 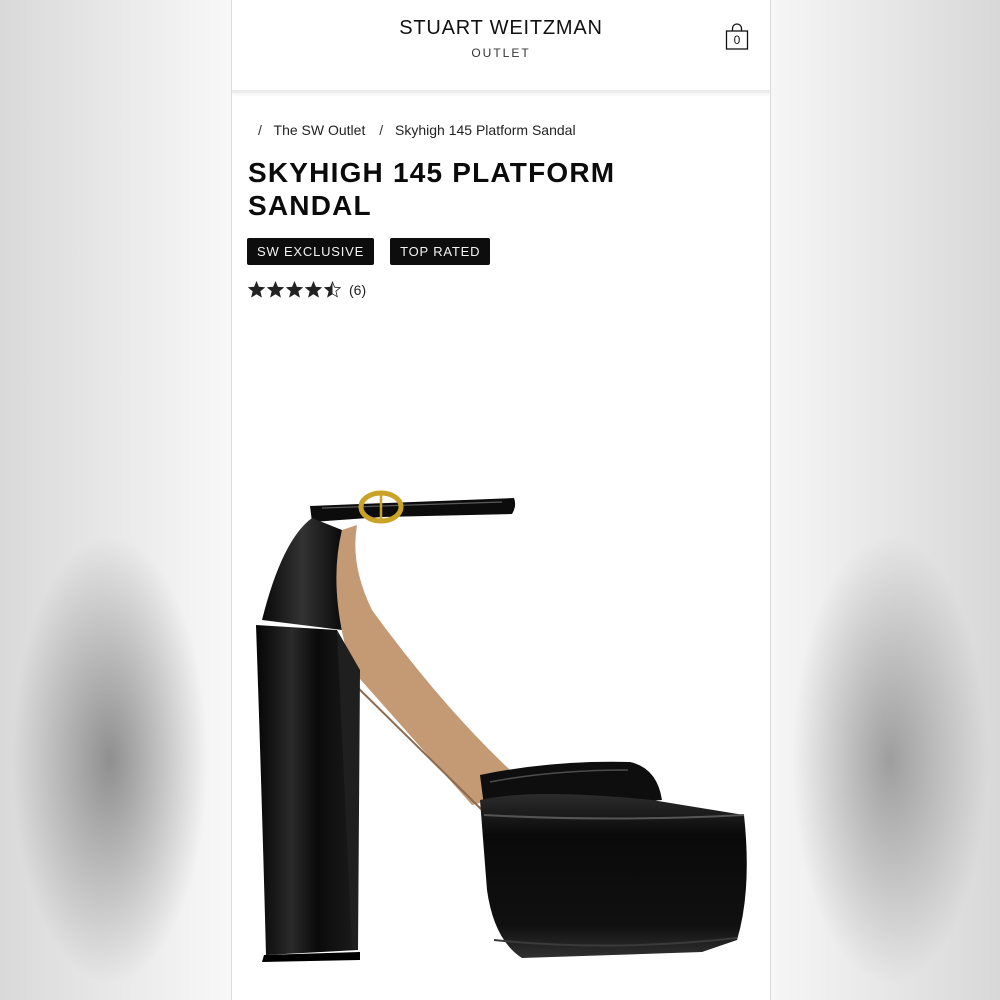 I want to click on rating-stars, so click(x=294, y=289).